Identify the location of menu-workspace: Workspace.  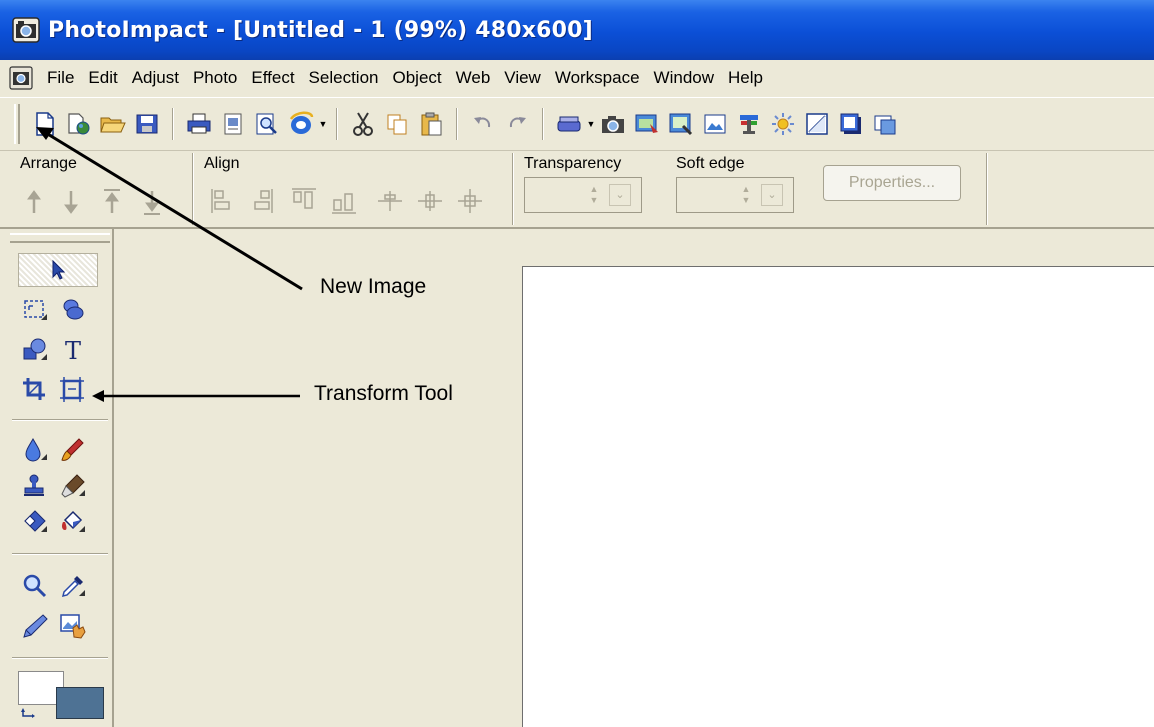
(597, 78).